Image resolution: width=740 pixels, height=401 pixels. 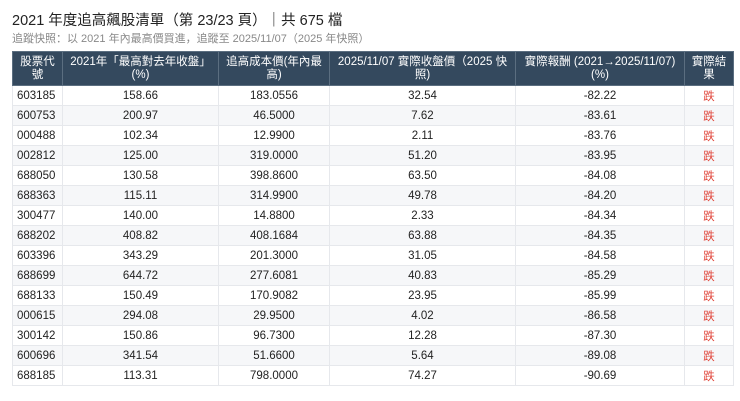 What do you see at coordinates (37, 215) in the screenshot?
I see `stock-code-cell: 300477` at bounding box center [37, 215].